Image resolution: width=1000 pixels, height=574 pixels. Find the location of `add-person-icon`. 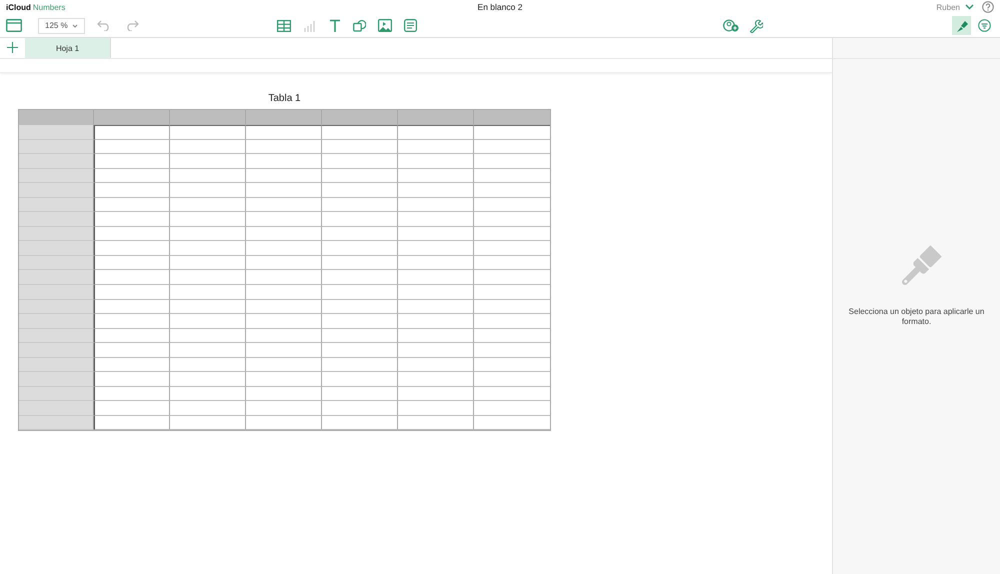

add-person-icon is located at coordinates (731, 25).